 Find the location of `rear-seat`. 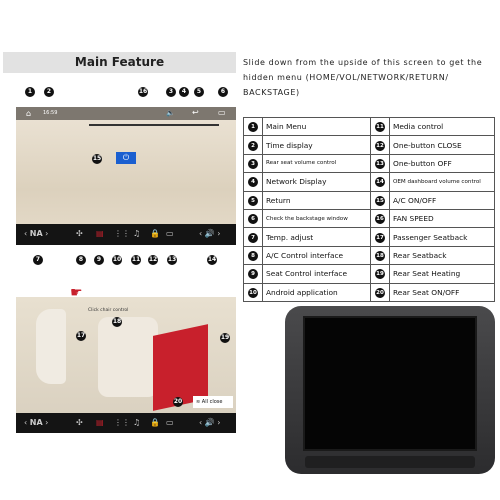

rear-seat is located at coordinates (128, 357).